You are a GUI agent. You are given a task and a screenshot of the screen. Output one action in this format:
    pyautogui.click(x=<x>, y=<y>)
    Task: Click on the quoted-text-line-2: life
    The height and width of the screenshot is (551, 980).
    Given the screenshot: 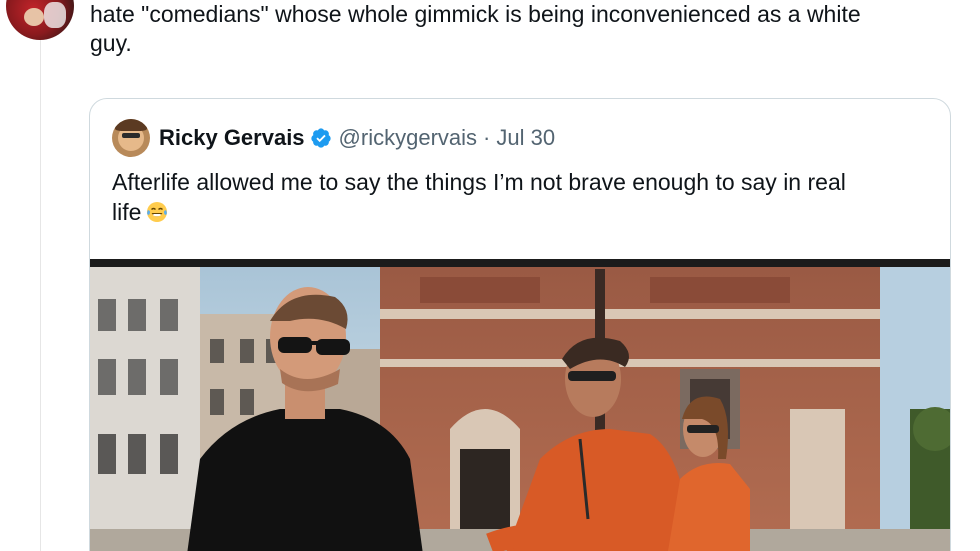 What is the action you would take?
    pyautogui.click(x=522, y=212)
    